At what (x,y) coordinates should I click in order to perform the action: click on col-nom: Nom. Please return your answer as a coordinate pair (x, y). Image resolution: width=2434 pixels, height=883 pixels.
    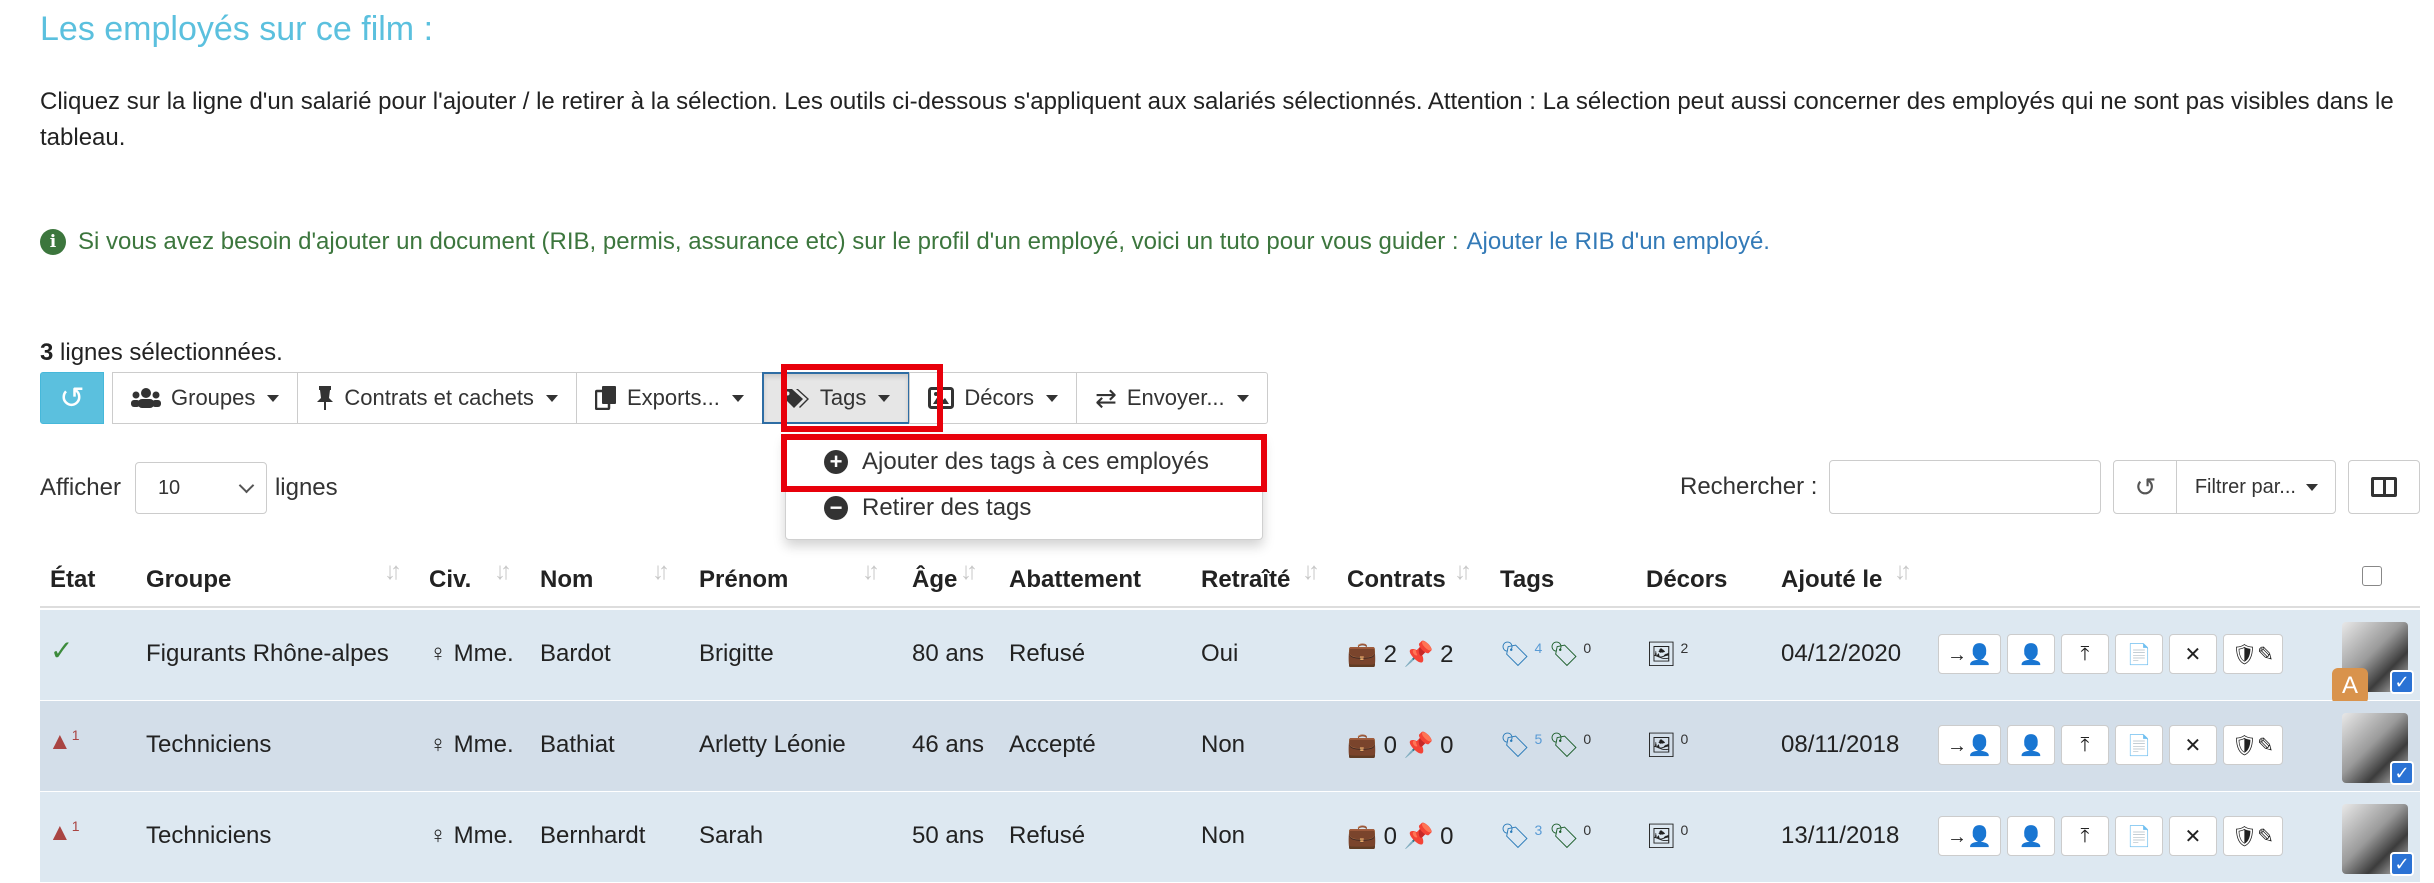
    Looking at the image, I should click on (566, 580).